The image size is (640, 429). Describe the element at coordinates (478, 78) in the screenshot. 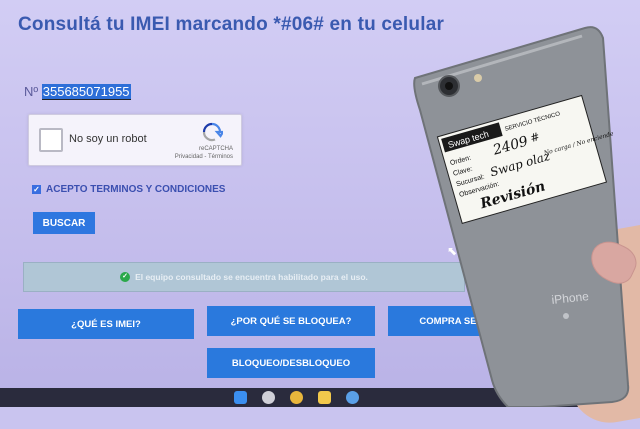

I see `flash-icon` at that location.